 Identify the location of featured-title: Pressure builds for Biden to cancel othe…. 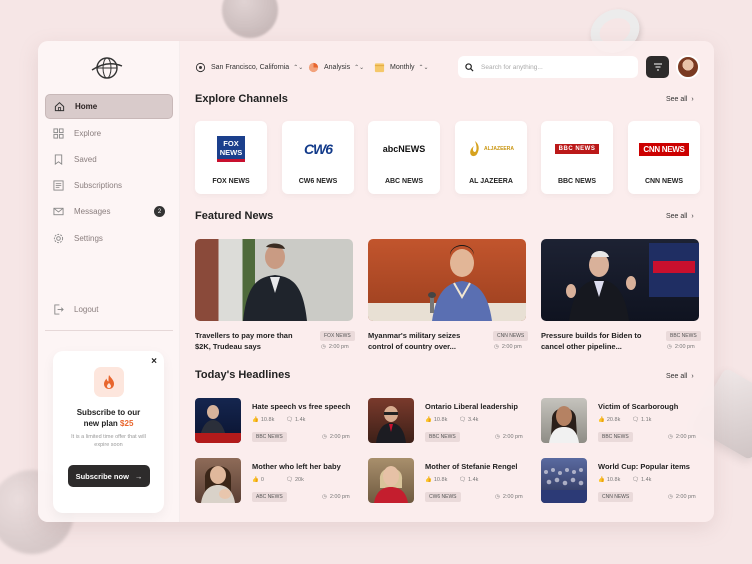
(596, 341).